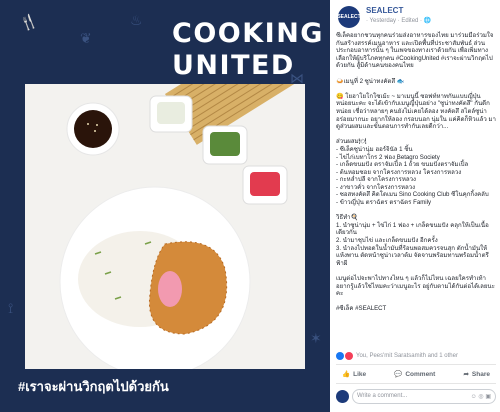 This screenshot has width=500, height=412. I want to click on page-name-link: SEALECT, so click(384, 10).